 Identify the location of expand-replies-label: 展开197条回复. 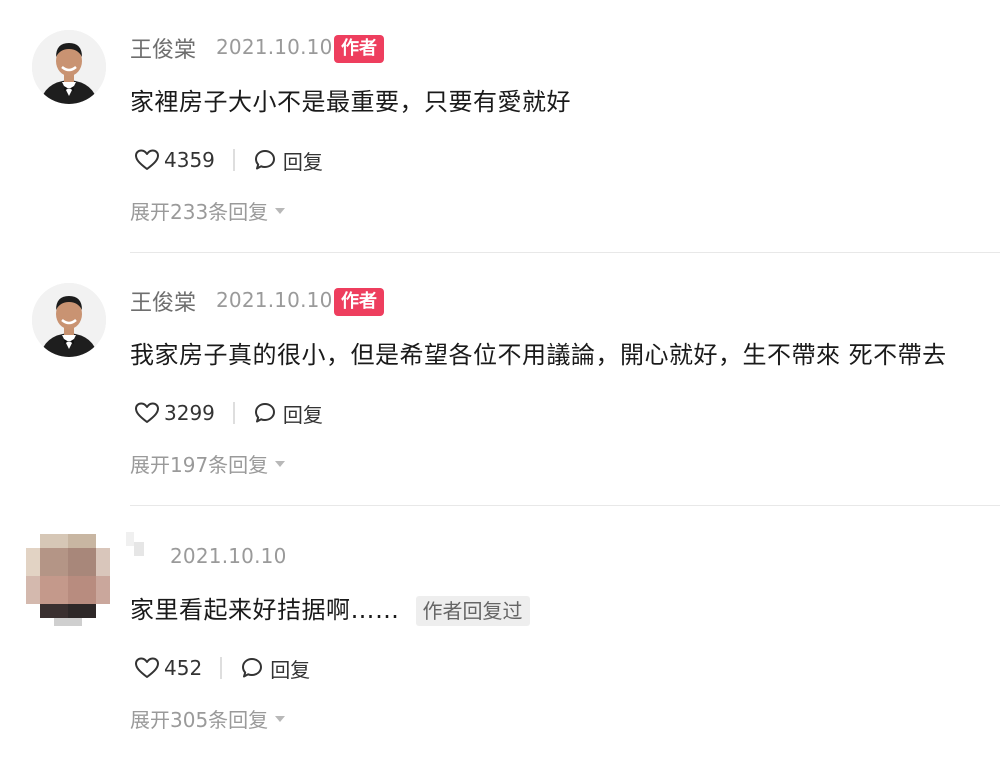
(199, 465).